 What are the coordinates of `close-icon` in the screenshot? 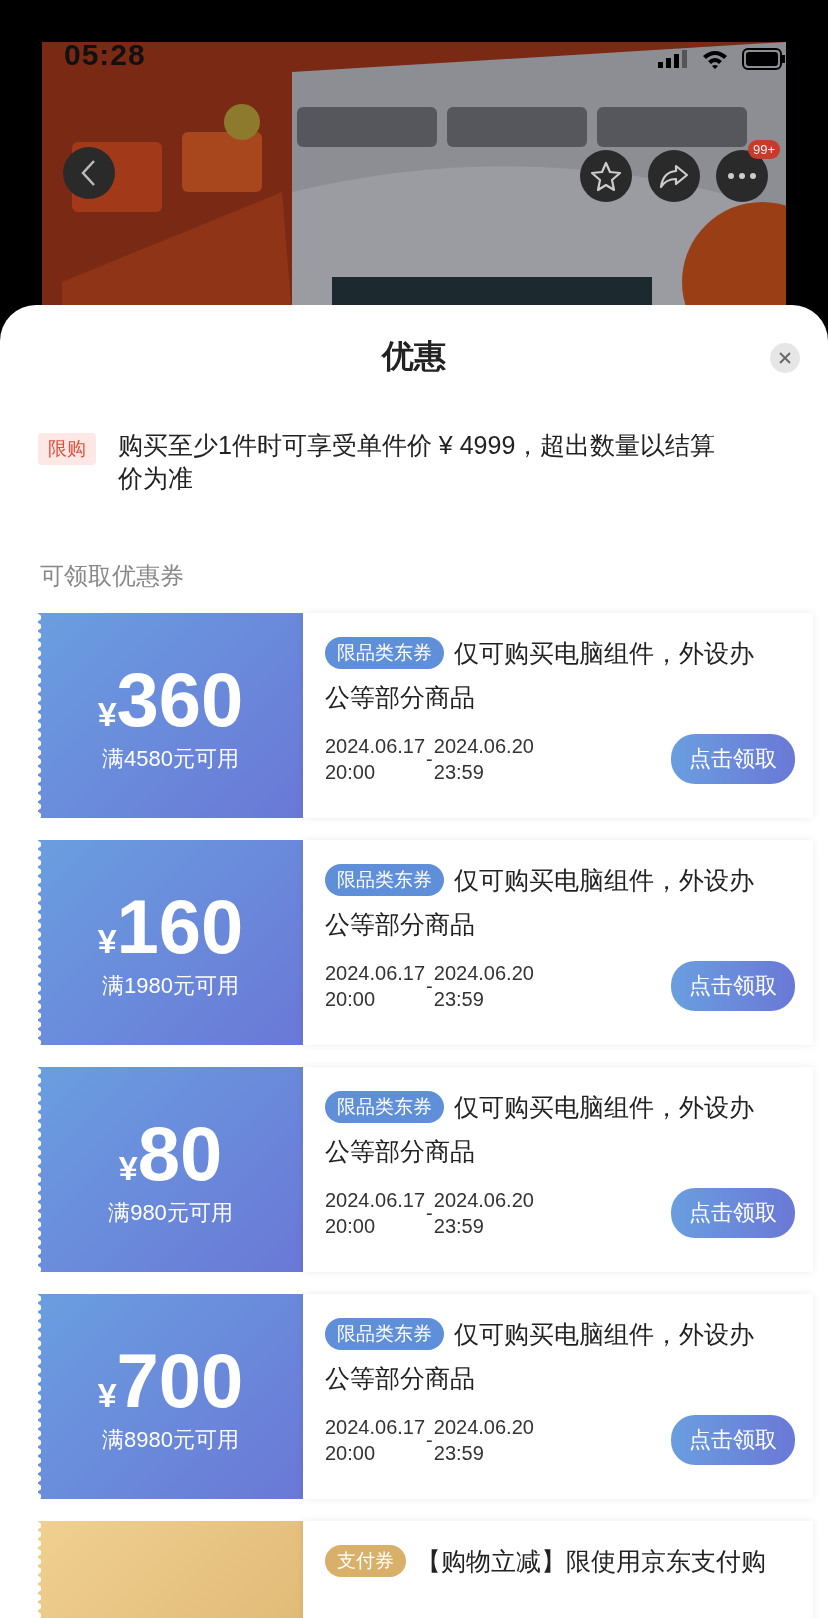 It's located at (785, 358).